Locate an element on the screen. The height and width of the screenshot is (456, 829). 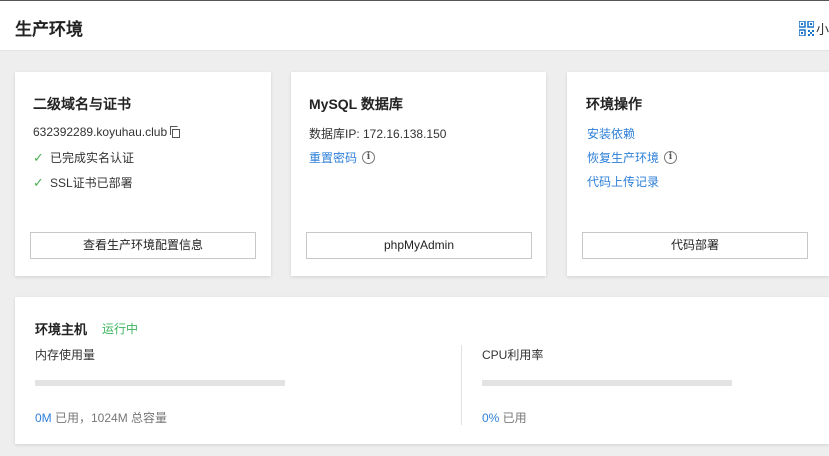
memory-label: 内存使用量 is located at coordinates (65, 355).